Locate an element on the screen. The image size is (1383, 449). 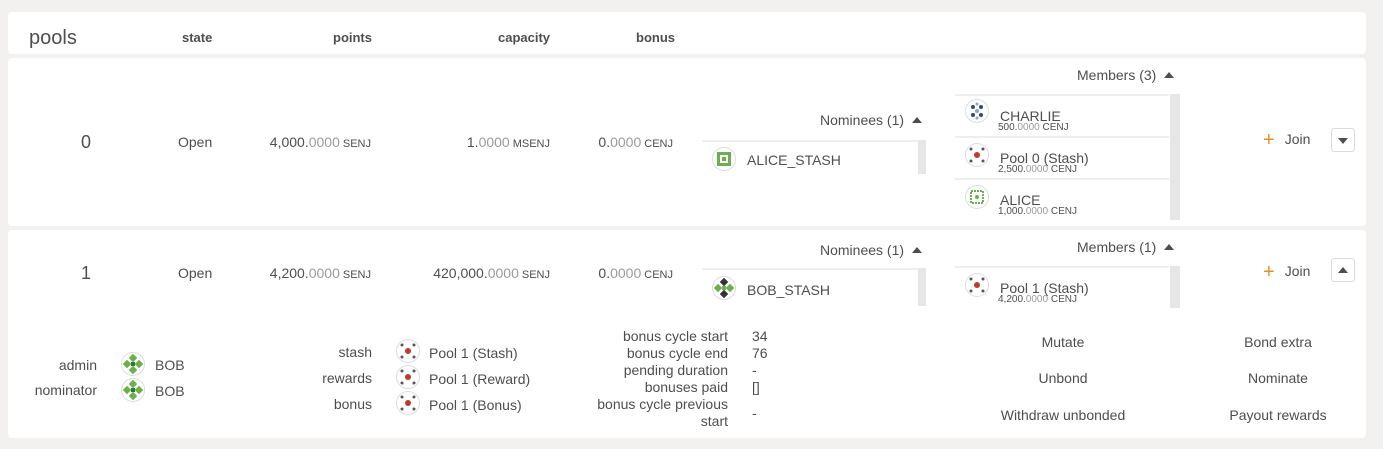
withdraw-unbonded-button: Withdraw unbonded is located at coordinates (1063, 415).